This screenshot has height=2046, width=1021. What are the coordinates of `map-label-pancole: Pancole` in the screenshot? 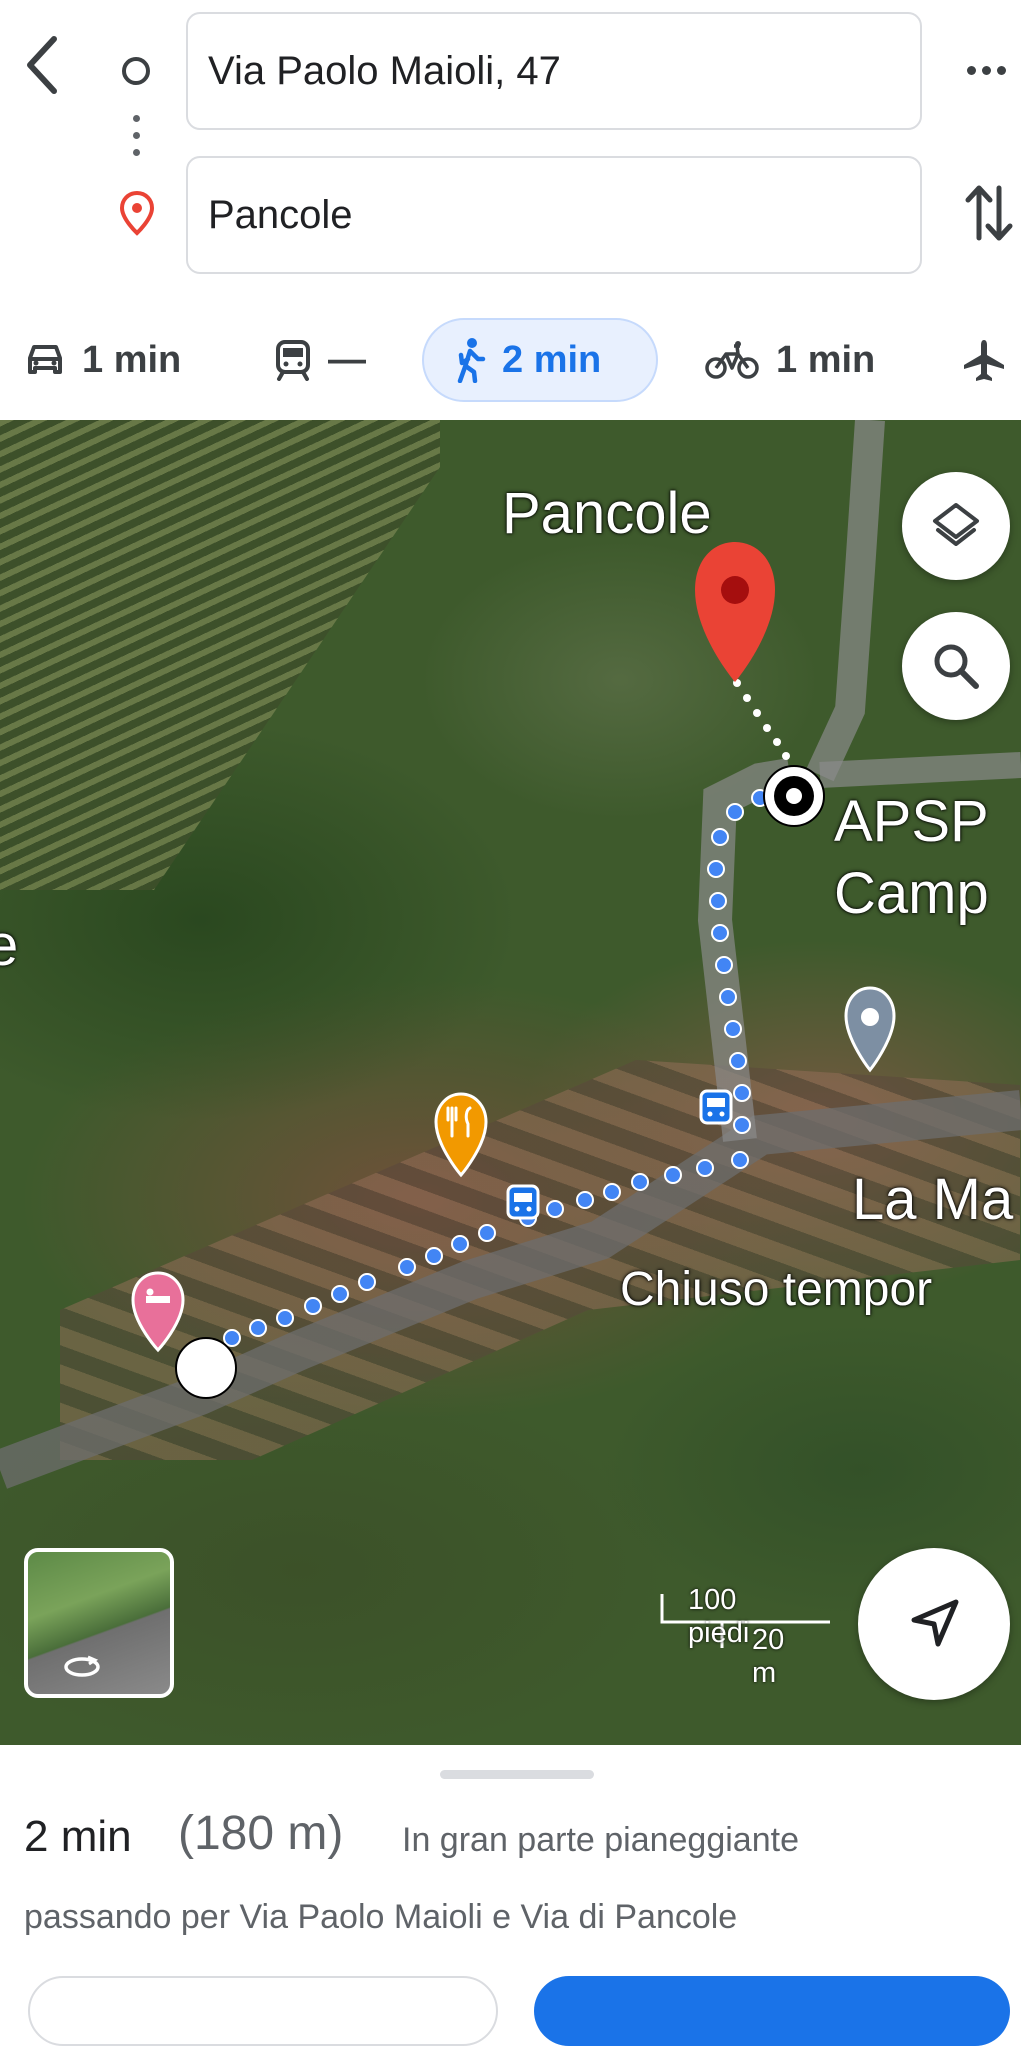 It's located at (607, 513).